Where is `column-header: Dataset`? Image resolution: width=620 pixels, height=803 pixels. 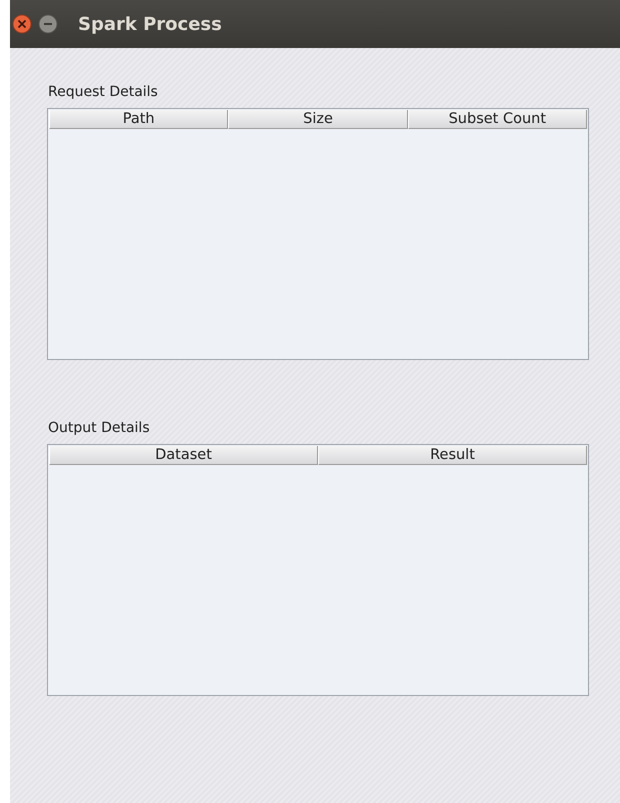
column-header: Dataset is located at coordinates (183, 455).